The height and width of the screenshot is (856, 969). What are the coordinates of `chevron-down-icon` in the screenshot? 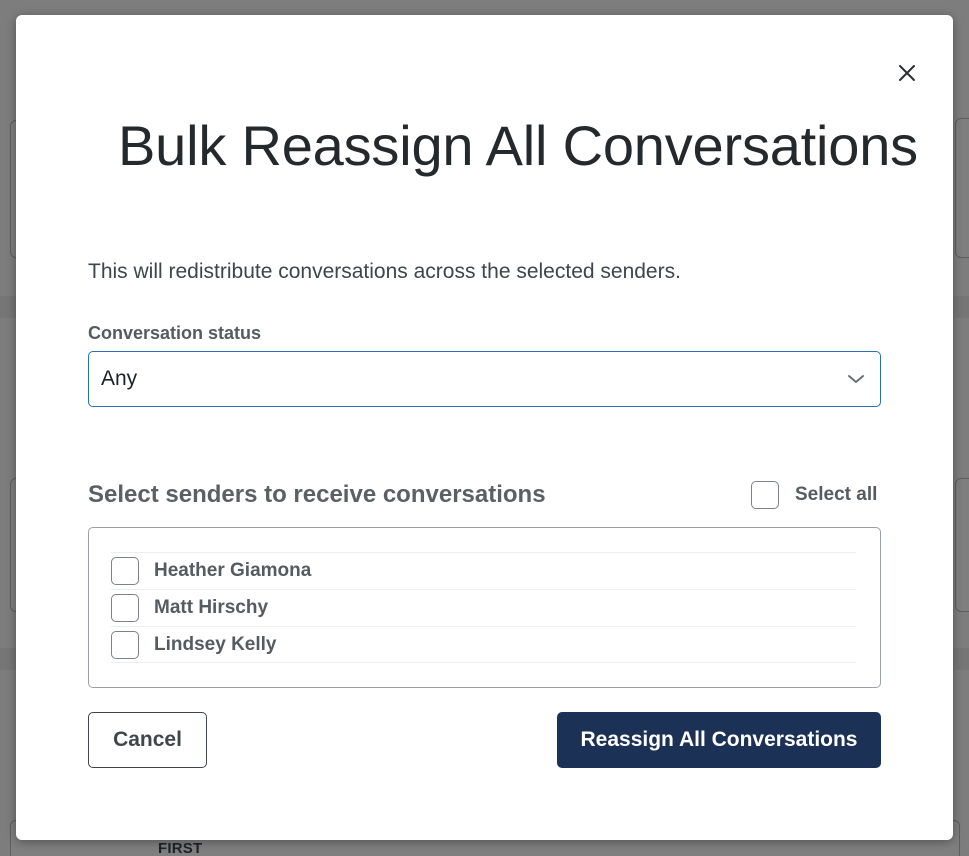 It's located at (856, 379).